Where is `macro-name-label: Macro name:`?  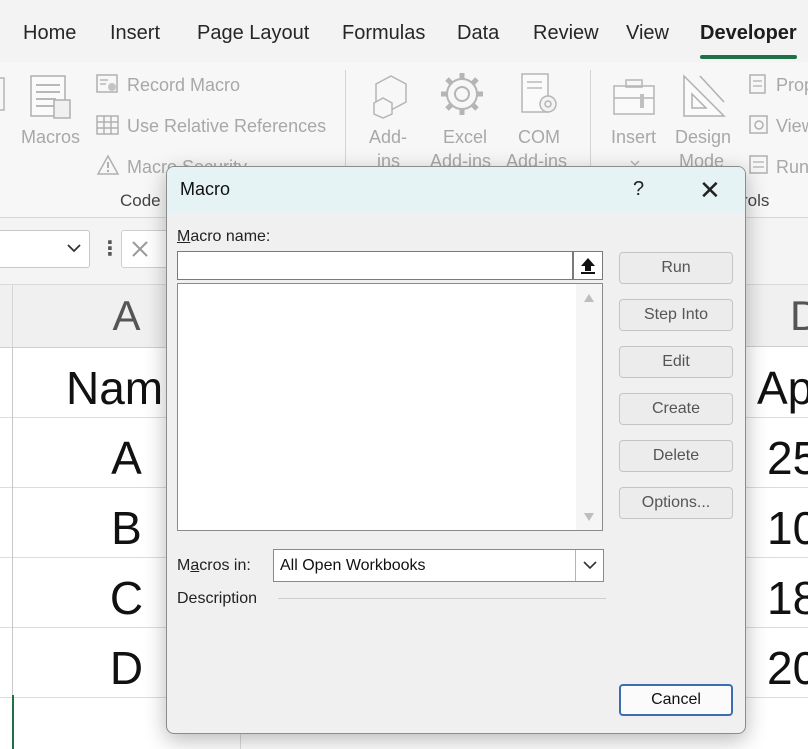 macro-name-label: Macro name: is located at coordinates (223, 237).